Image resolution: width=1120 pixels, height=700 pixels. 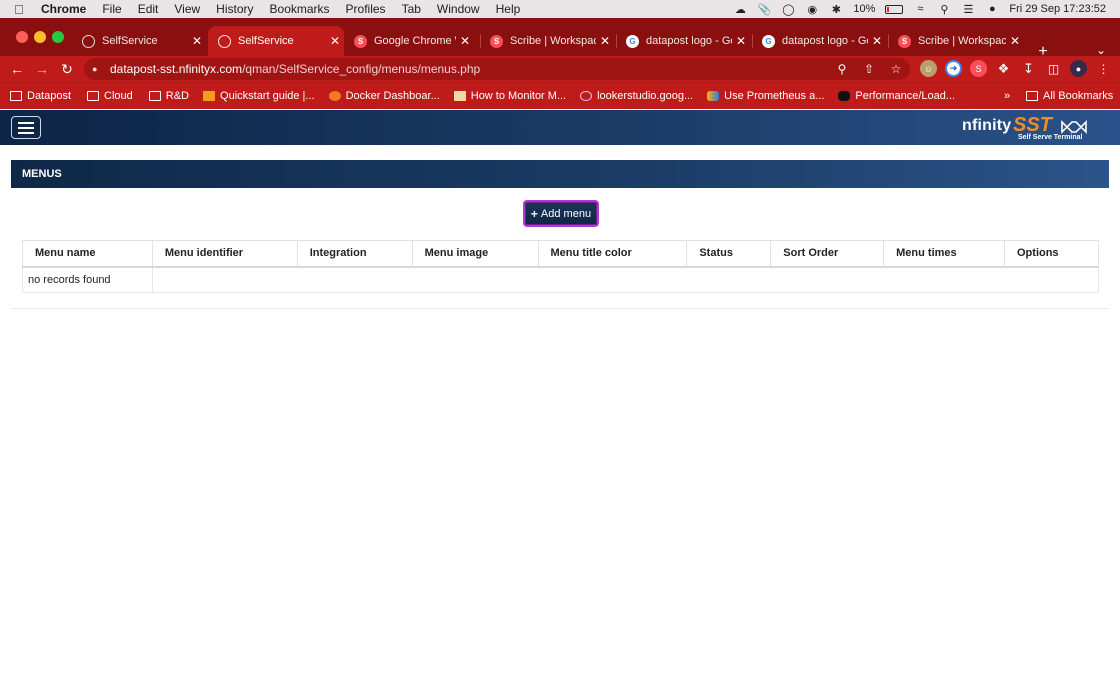 I want to click on extension-compass-icon: ➜, so click(x=953, y=68).